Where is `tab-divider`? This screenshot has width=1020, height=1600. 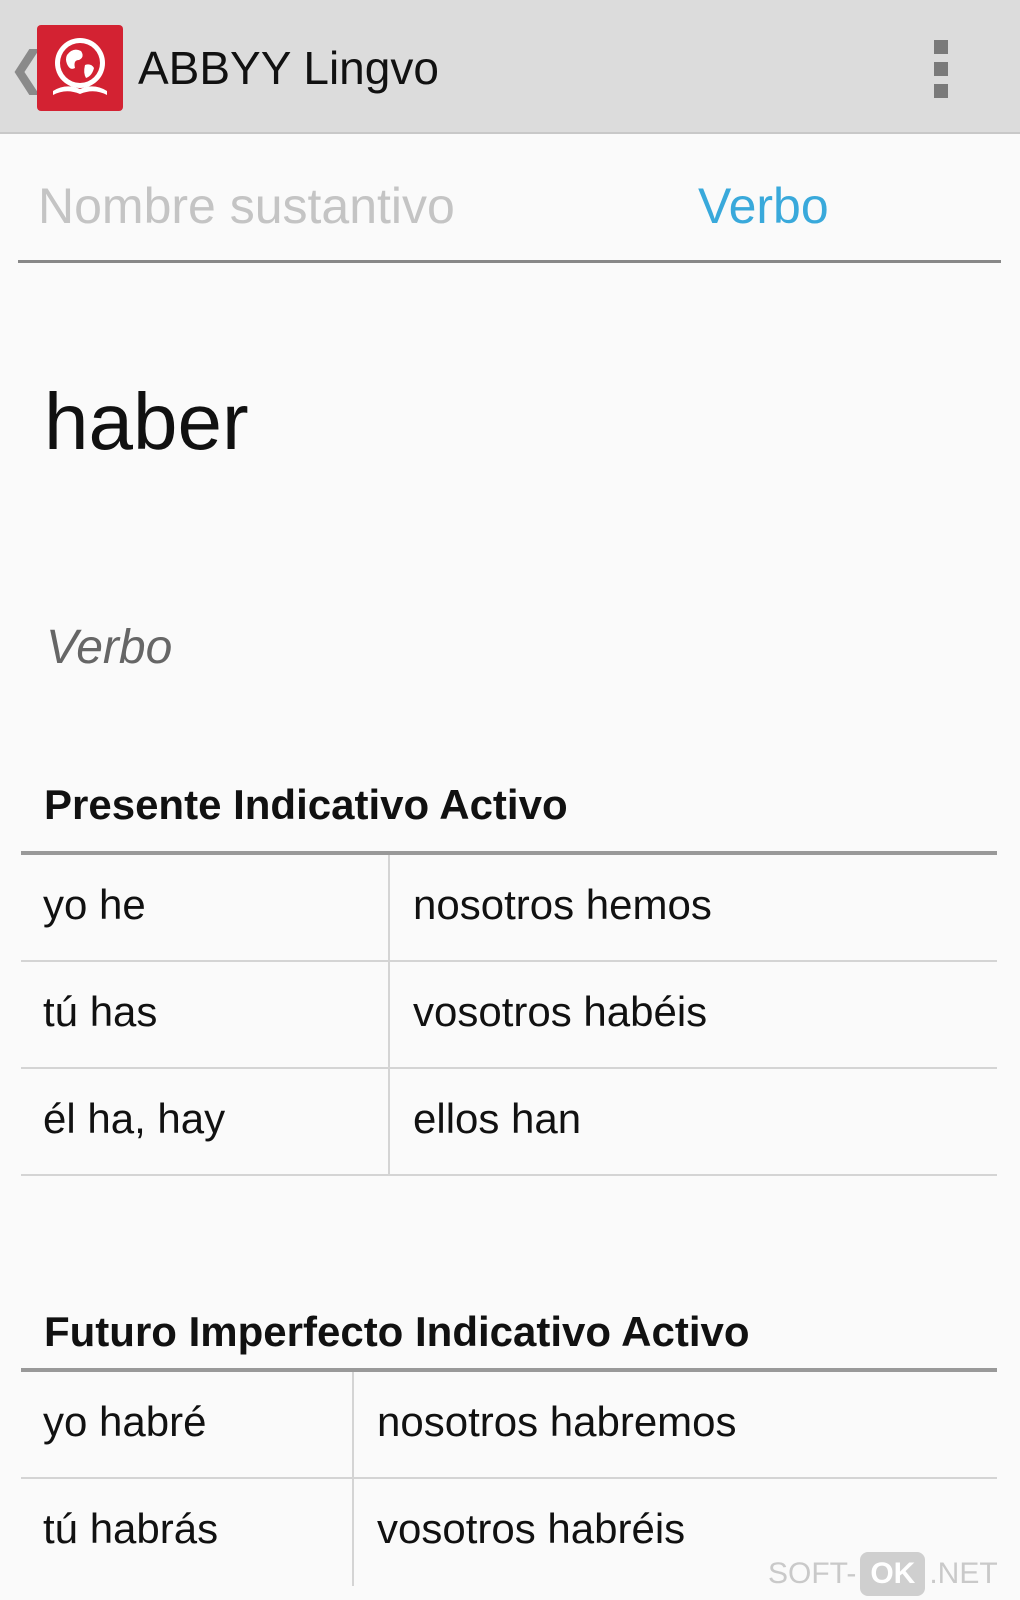 tab-divider is located at coordinates (509, 261).